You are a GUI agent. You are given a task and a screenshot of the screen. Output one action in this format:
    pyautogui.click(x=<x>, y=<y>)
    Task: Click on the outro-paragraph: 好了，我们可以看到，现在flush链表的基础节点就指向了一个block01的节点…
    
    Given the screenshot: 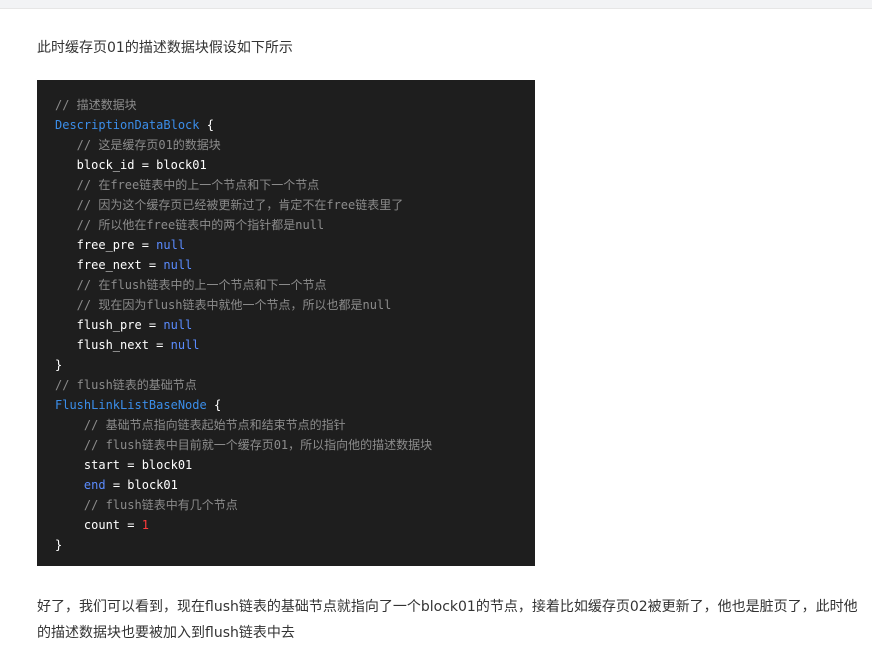 What is the action you would take?
    pyautogui.click(x=447, y=620)
    